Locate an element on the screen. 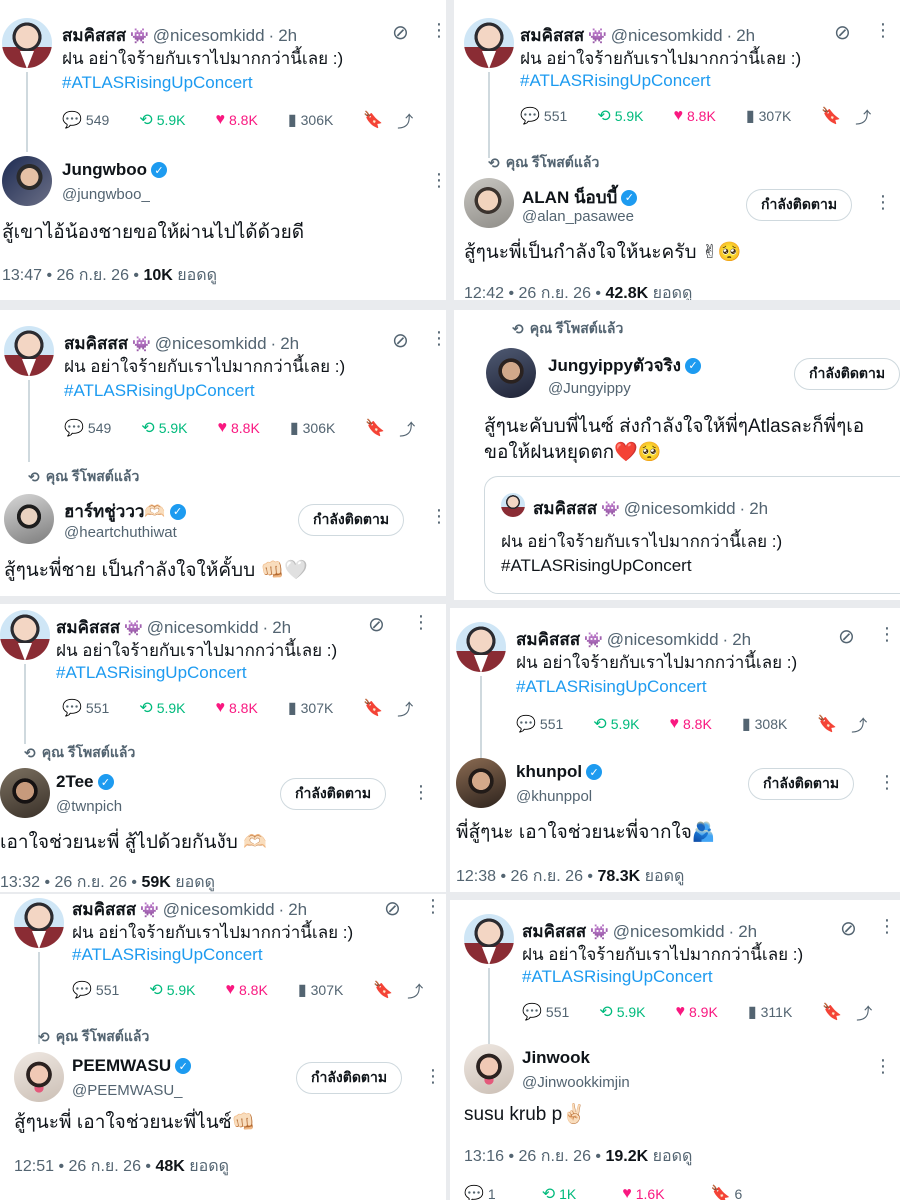  author-name: ALAN น็อบบี้ ✓ is located at coordinates (580, 197).